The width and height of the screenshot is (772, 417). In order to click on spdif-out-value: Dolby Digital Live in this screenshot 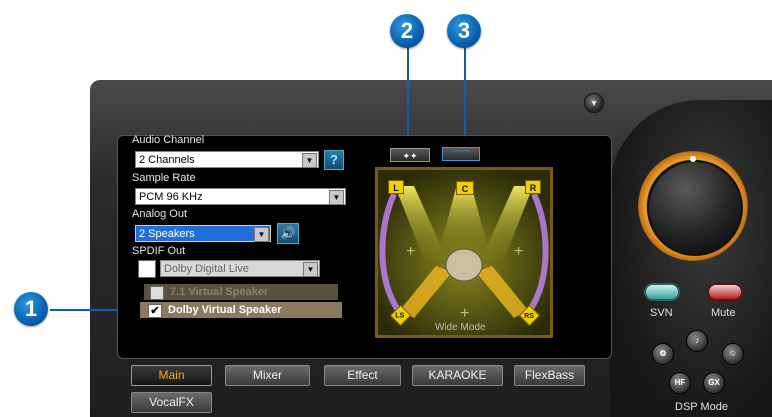, I will do `click(206, 269)`.